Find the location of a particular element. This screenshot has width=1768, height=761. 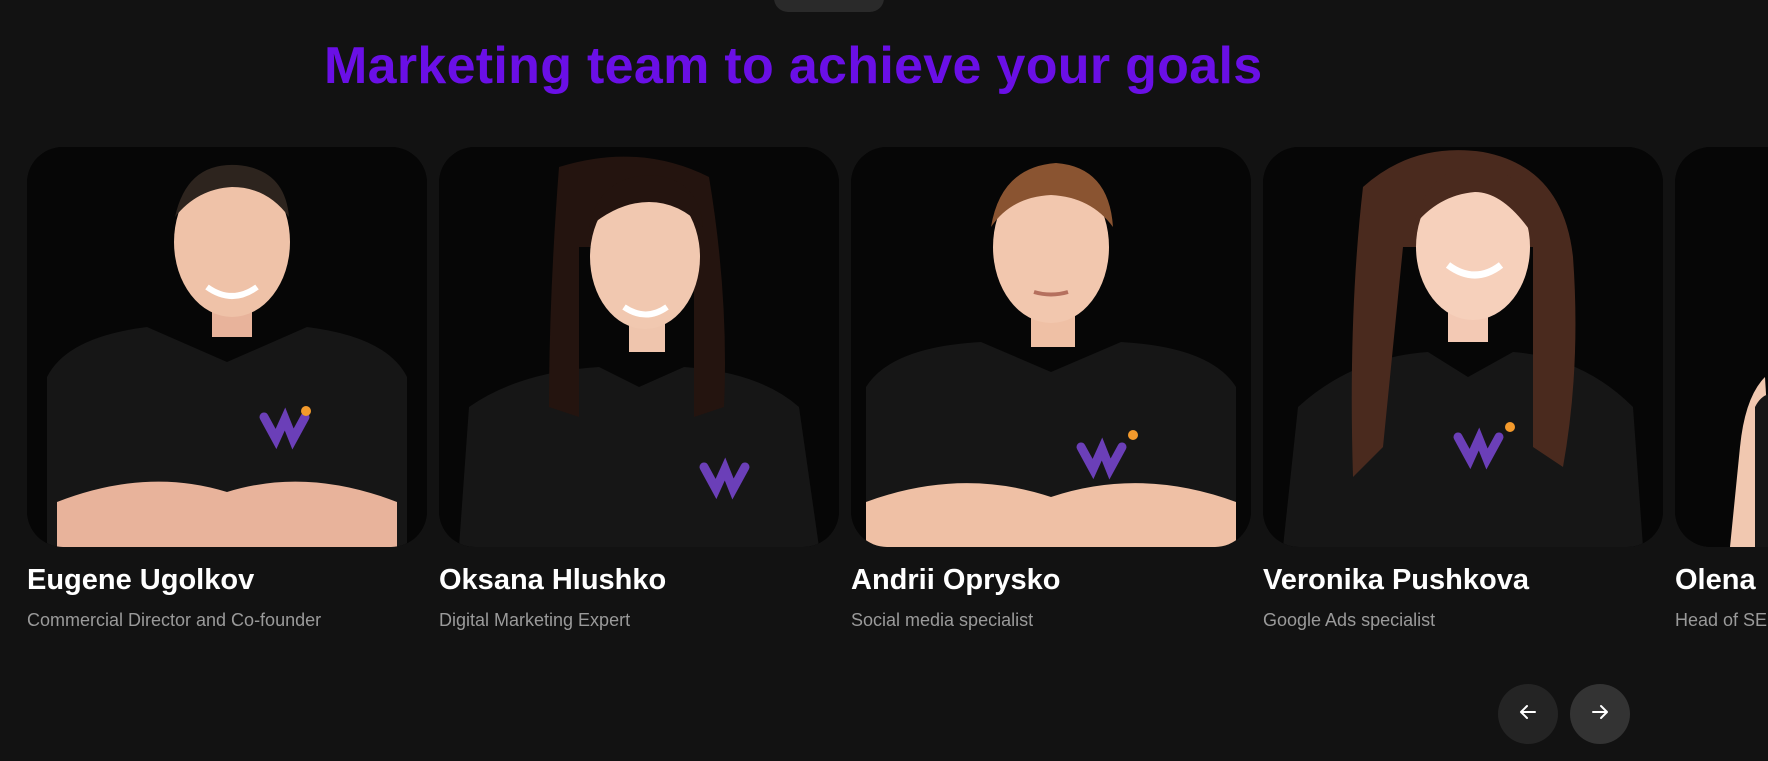

team-card: Veronika Pushkova Google Ads specialist is located at coordinates (1463, 389).